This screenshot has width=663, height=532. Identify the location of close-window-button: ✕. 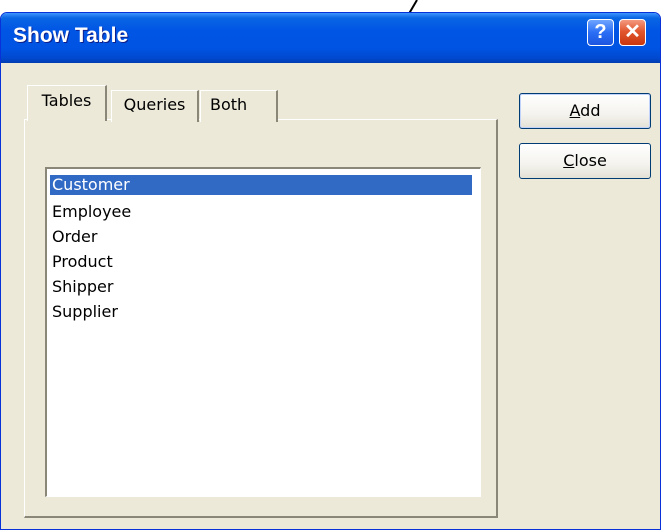
(632, 32).